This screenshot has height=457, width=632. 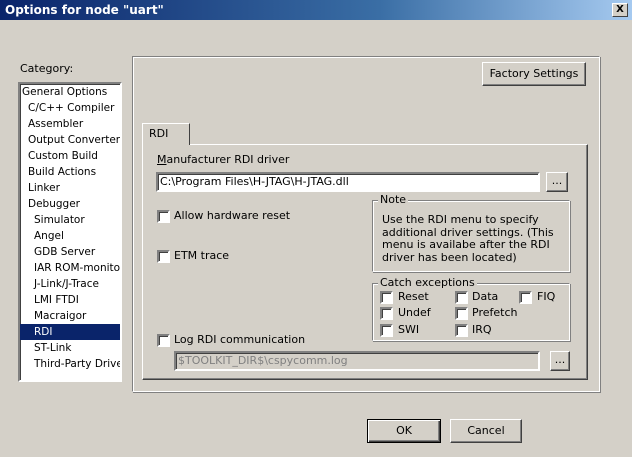 I want to click on driver-path-input: C:\Program Files\H-JTAG\H-JTAG.dll, so click(x=348, y=182).